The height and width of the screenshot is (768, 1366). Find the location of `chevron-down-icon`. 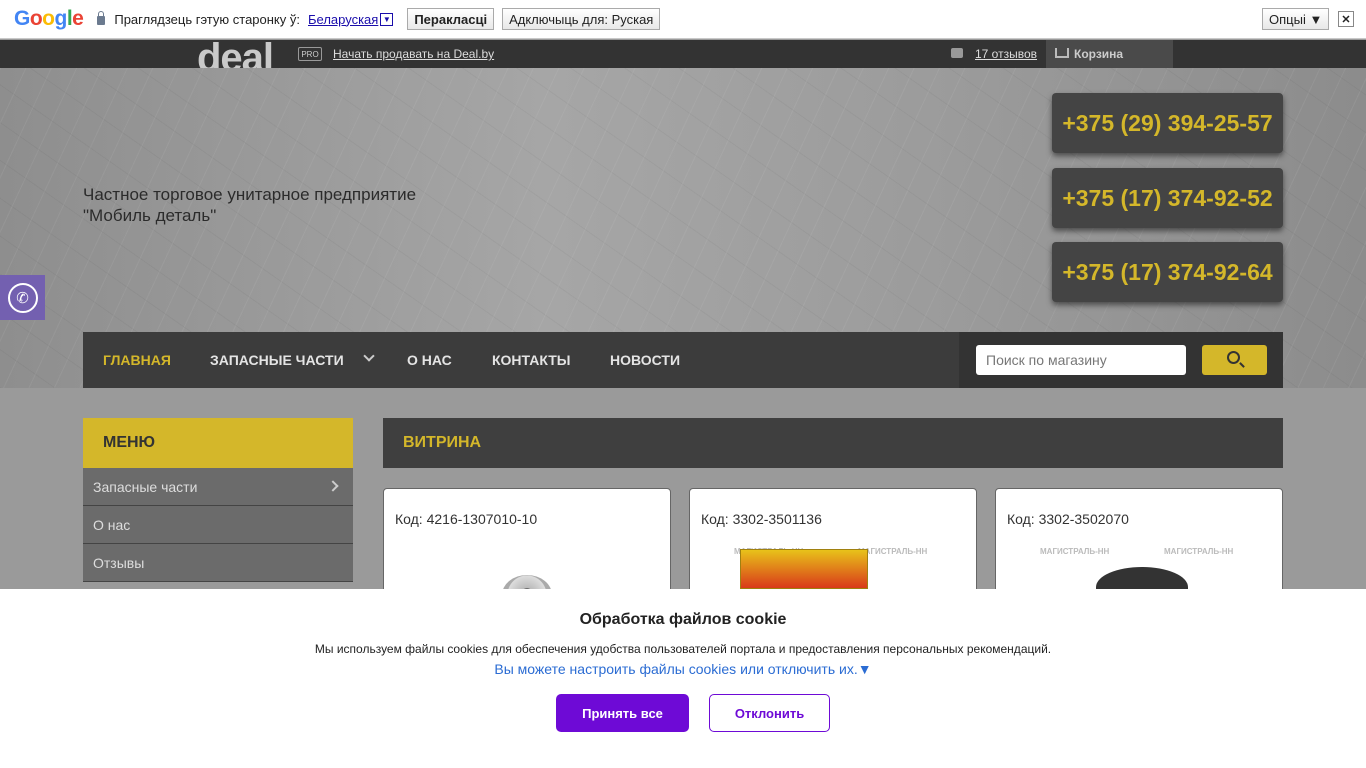

chevron-down-icon is located at coordinates (369, 356).